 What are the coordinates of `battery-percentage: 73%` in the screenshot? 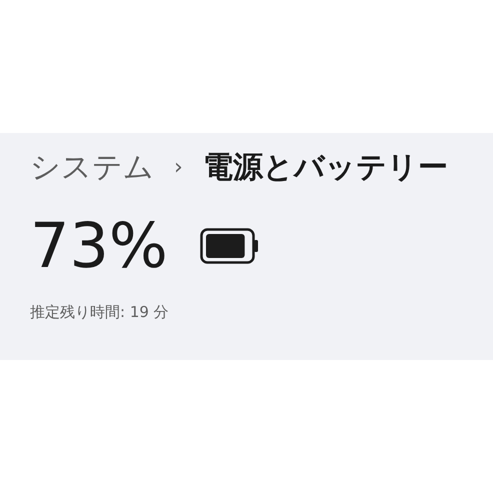 It's located at (99, 246).